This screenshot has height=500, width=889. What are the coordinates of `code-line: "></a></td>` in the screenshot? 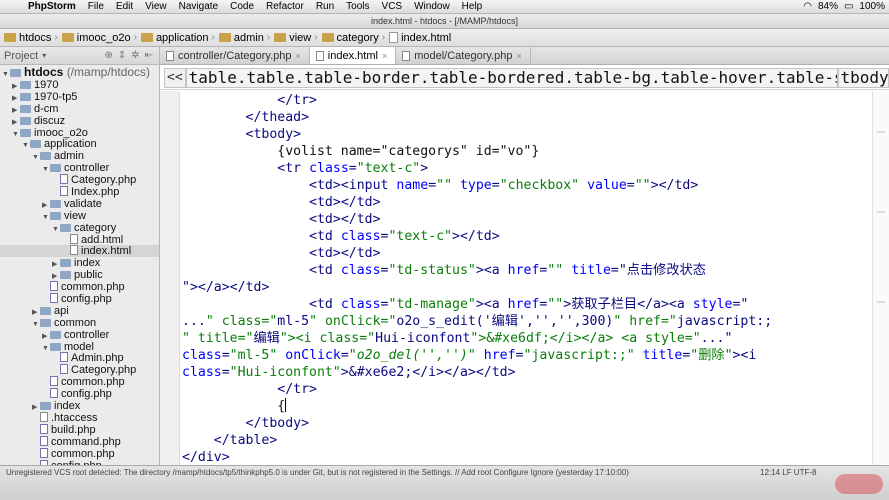 It's located at (225, 287).